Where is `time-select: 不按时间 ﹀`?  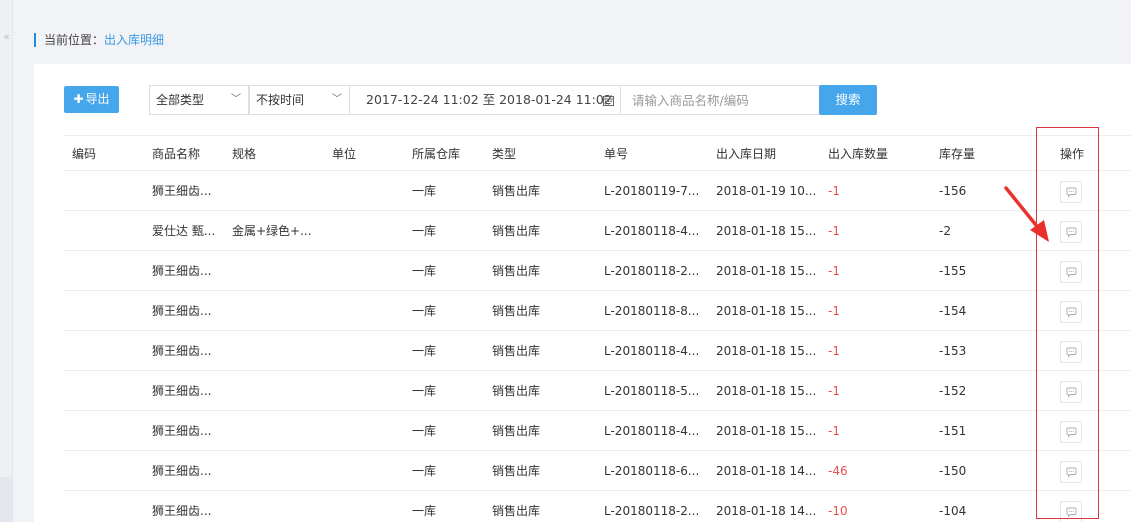
time-select: 不按时间 ﹀ is located at coordinates (299, 100).